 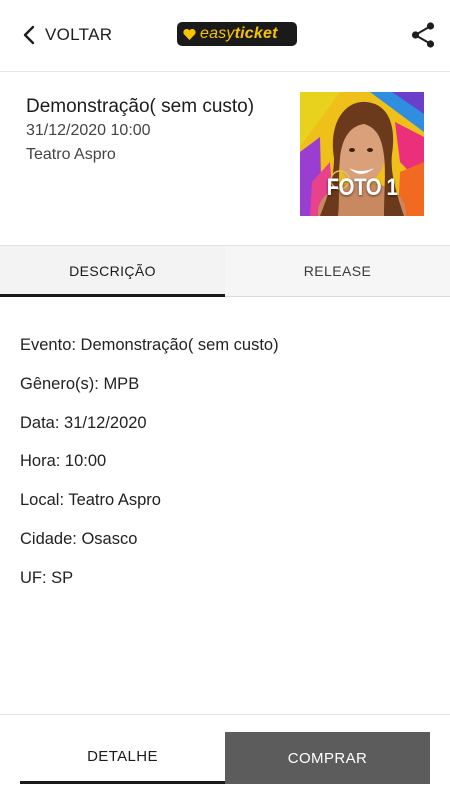 What do you see at coordinates (362, 154) in the screenshot?
I see `event-poster: FOTO 1` at bounding box center [362, 154].